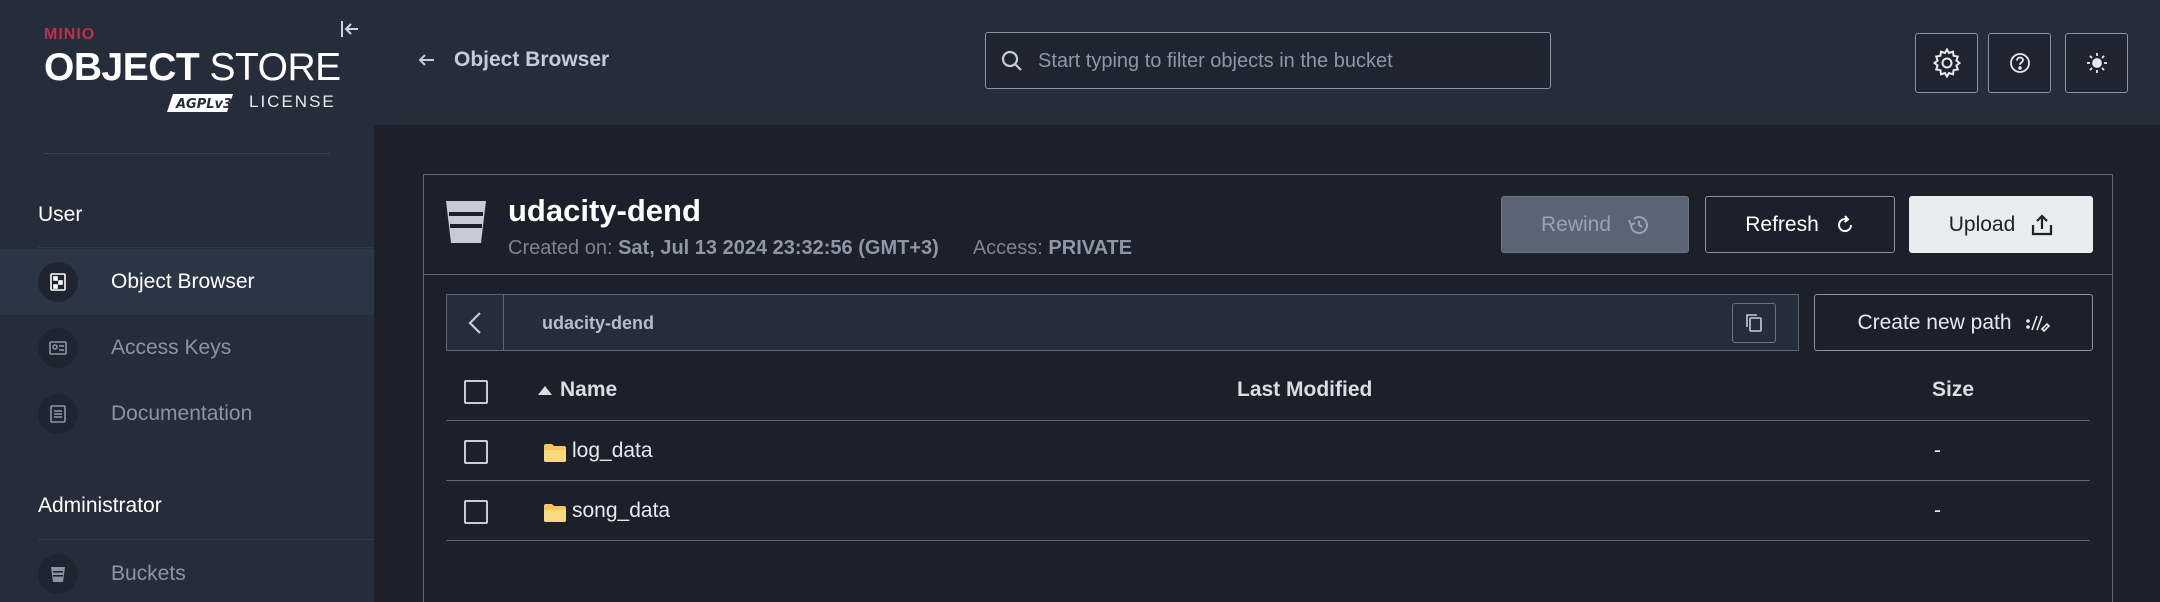 This screenshot has width=2160, height=602. Describe the element at coordinates (1122, 322) in the screenshot. I see `path-breadcrumb: udacity-dend` at that location.